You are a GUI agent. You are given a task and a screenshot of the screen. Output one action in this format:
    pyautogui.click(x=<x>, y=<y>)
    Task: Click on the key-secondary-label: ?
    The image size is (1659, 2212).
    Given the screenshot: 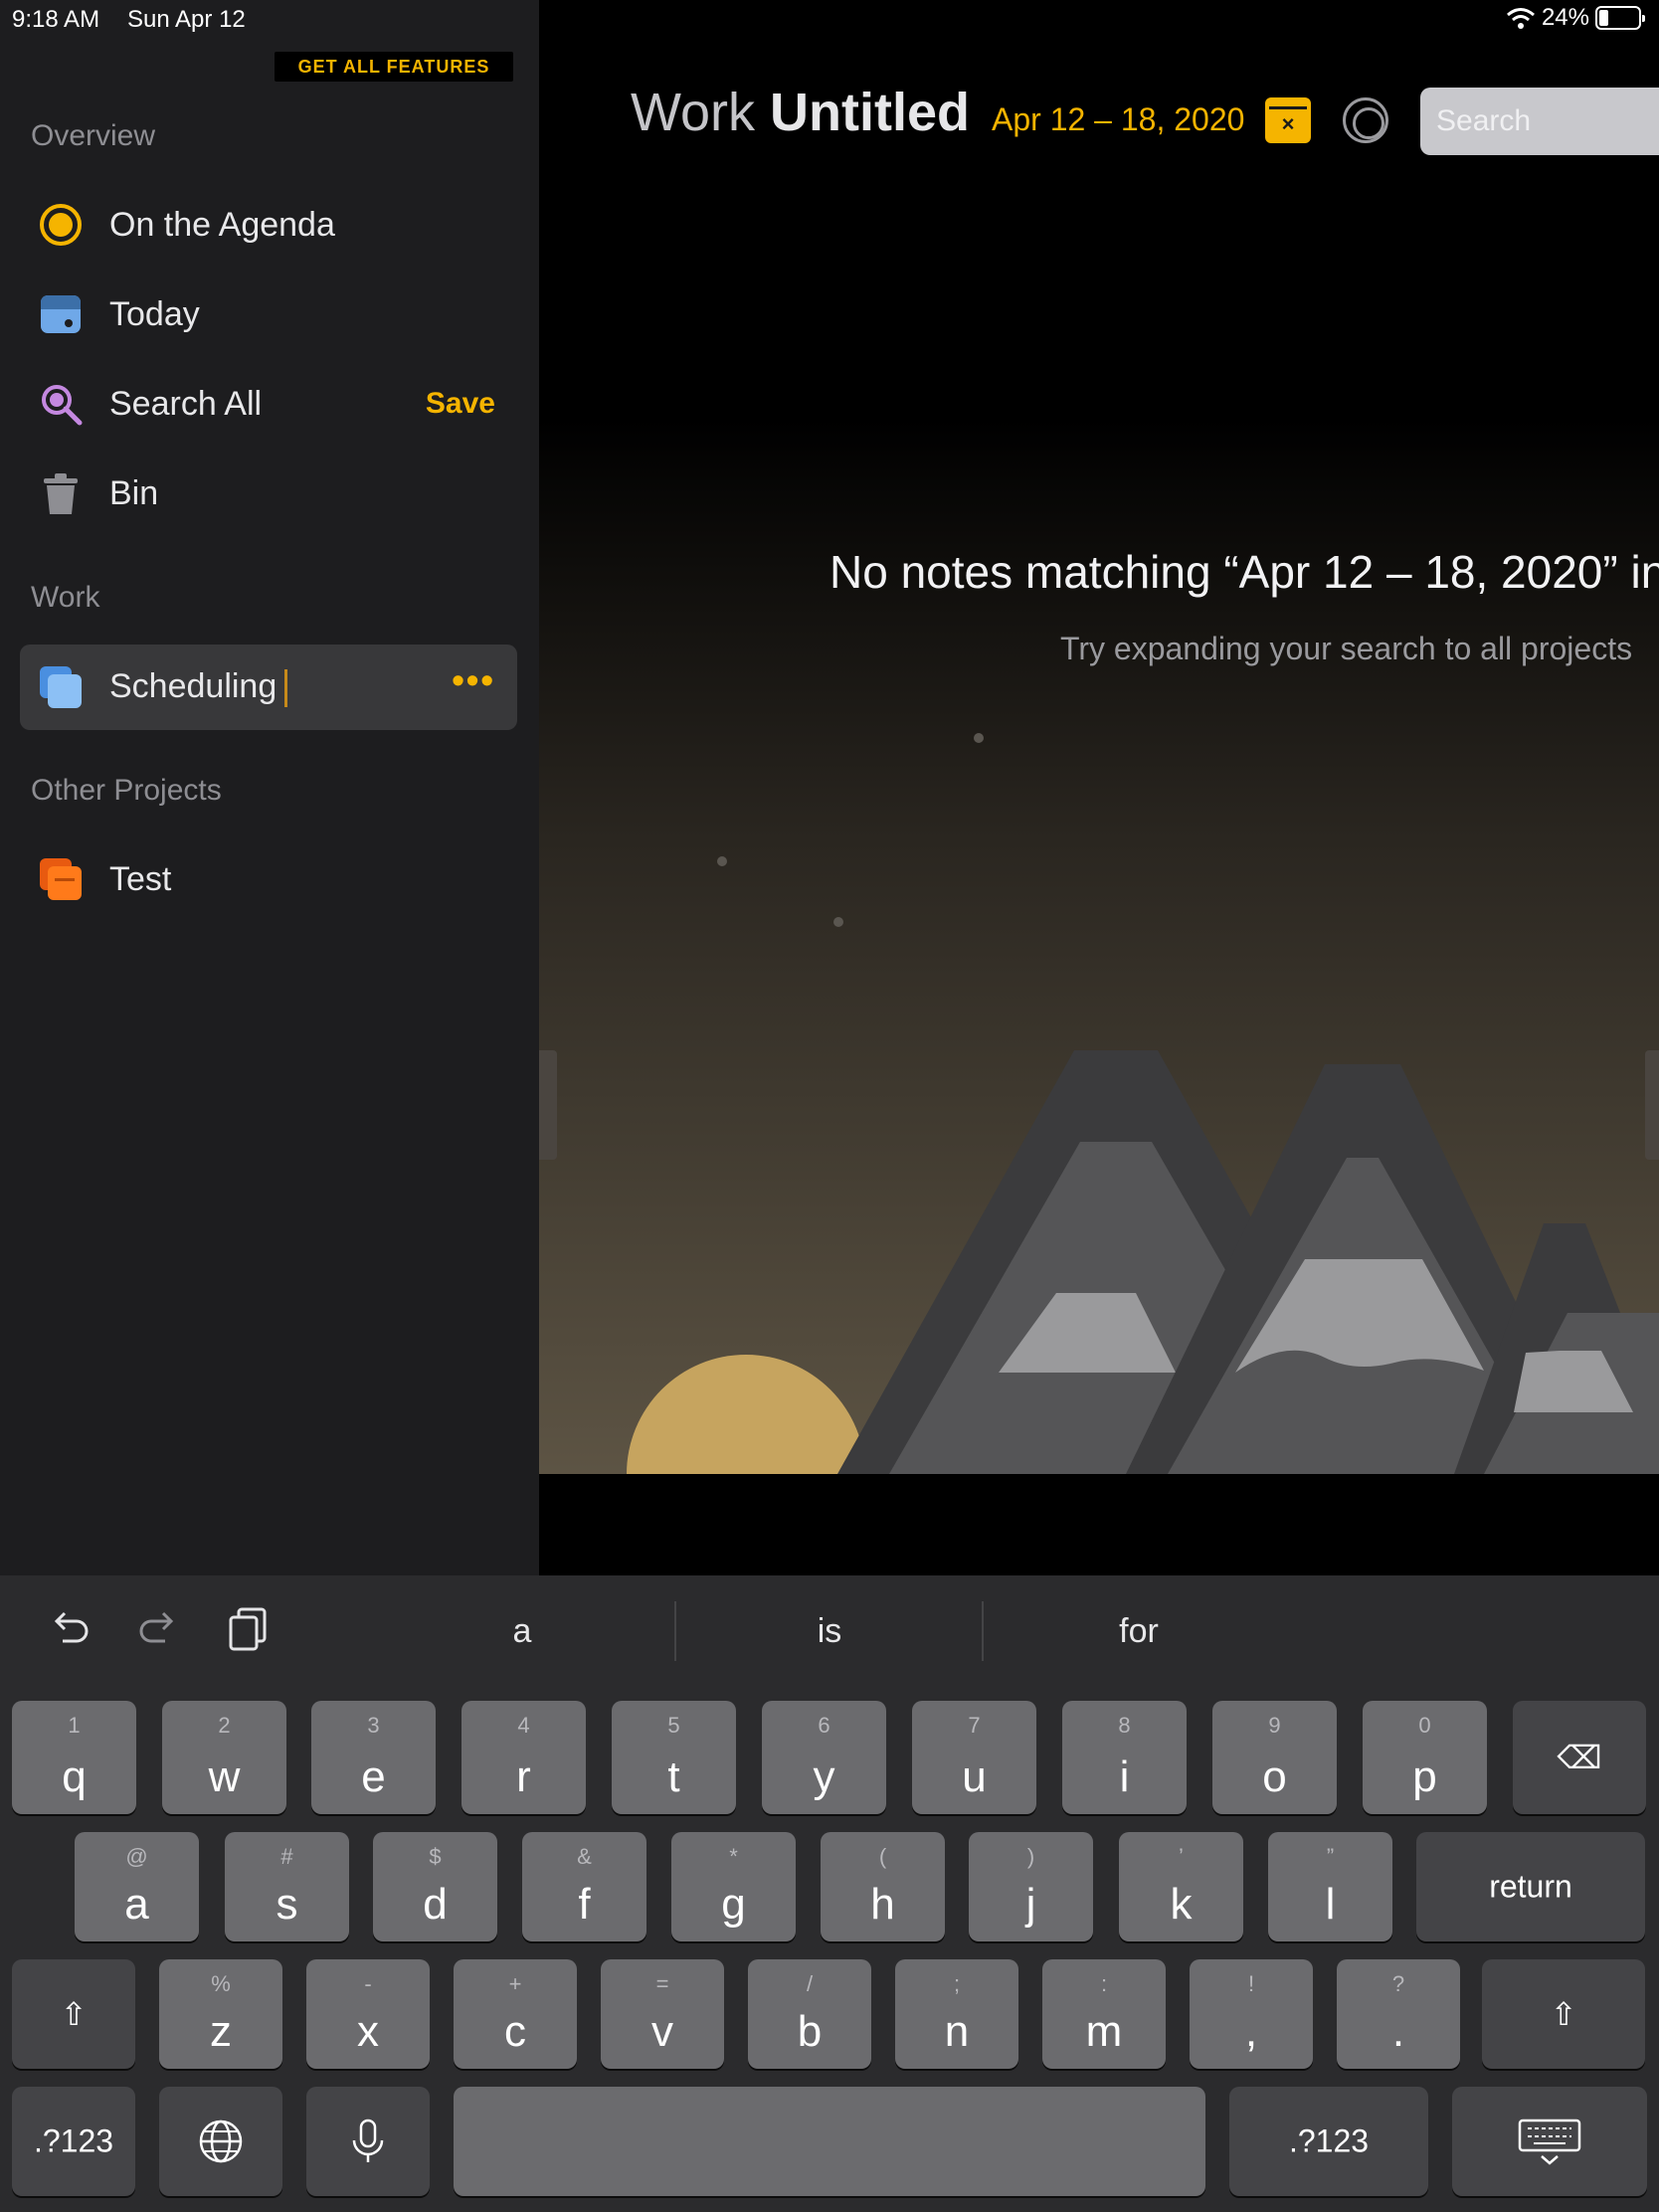 What is the action you would take?
    pyautogui.click(x=1398, y=1983)
    